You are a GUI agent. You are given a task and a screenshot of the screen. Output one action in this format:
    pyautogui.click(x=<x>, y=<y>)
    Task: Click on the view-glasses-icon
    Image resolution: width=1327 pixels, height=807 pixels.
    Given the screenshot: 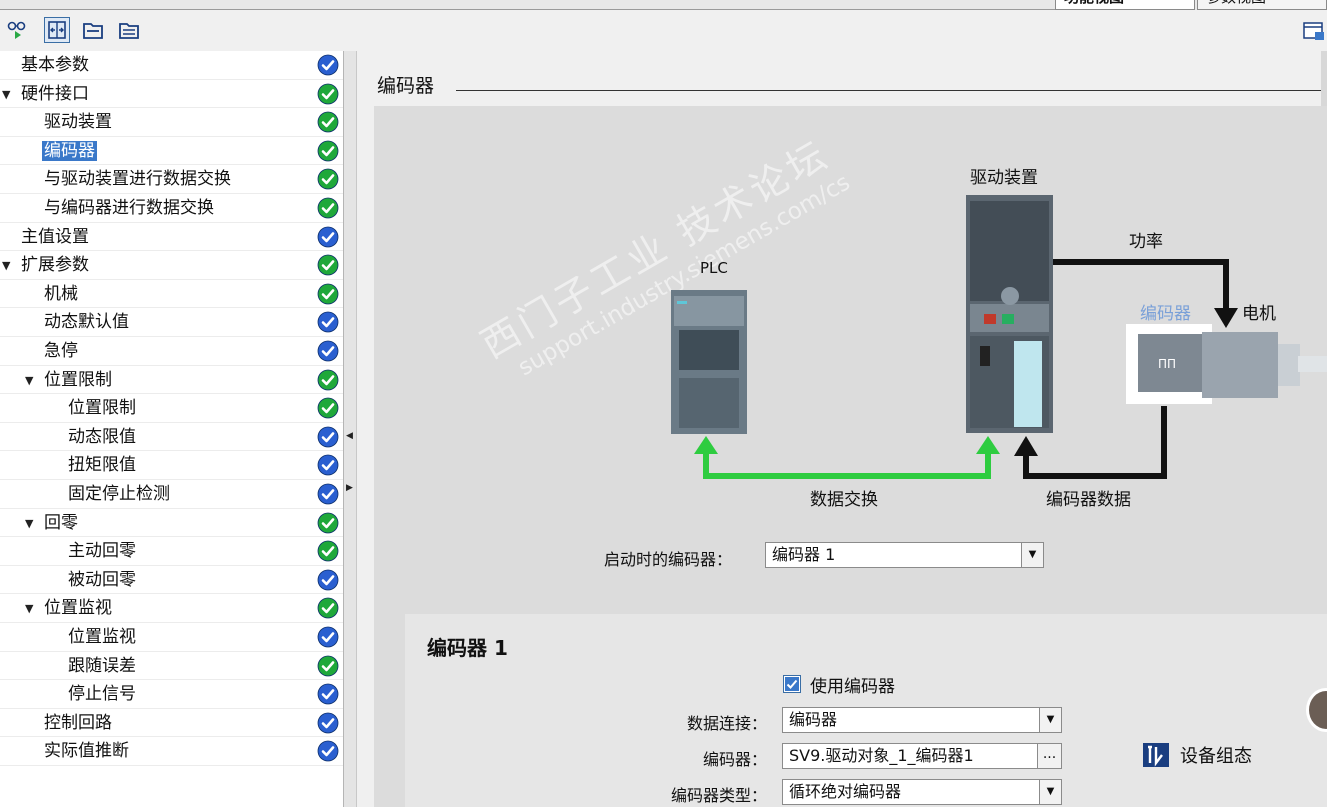 What is the action you would take?
    pyautogui.click(x=17, y=30)
    